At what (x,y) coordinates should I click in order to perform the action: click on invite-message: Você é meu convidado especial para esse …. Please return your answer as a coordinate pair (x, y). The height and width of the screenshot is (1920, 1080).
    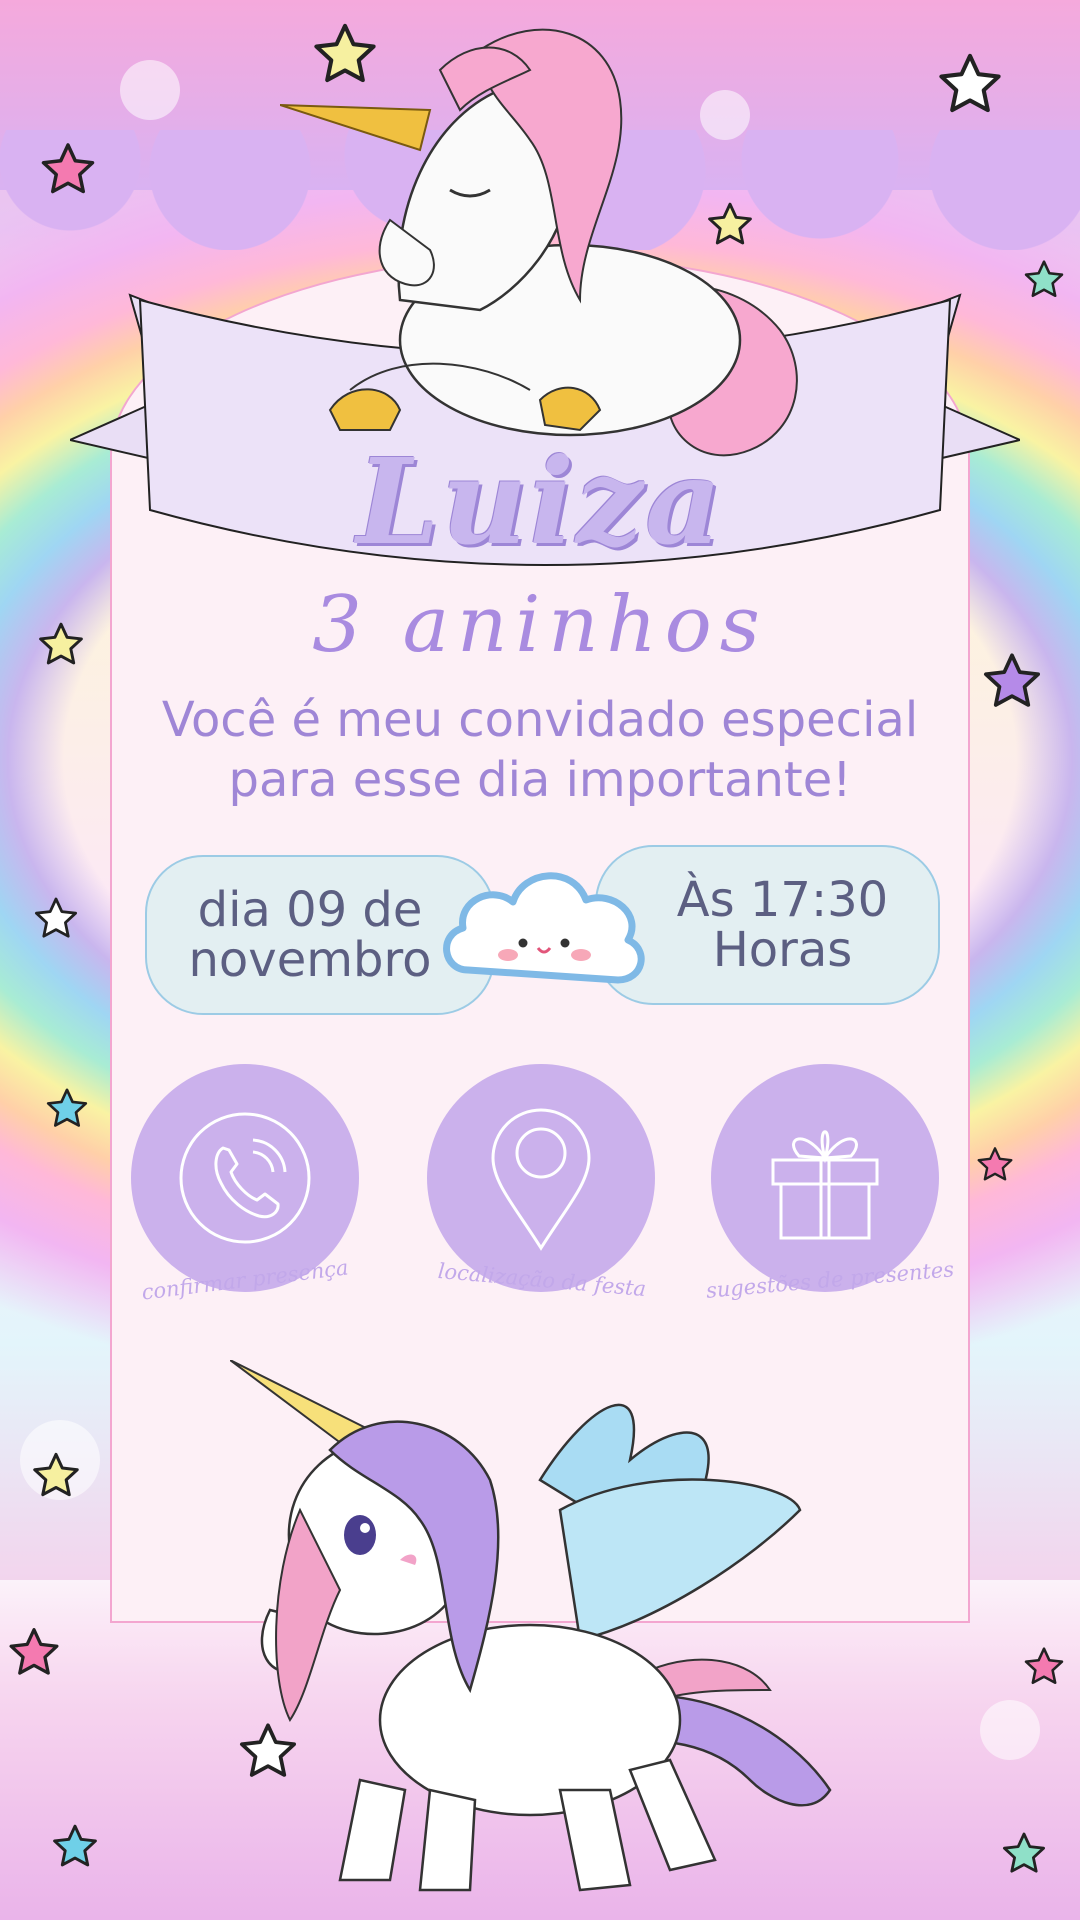
    Looking at the image, I should click on (540, 750).